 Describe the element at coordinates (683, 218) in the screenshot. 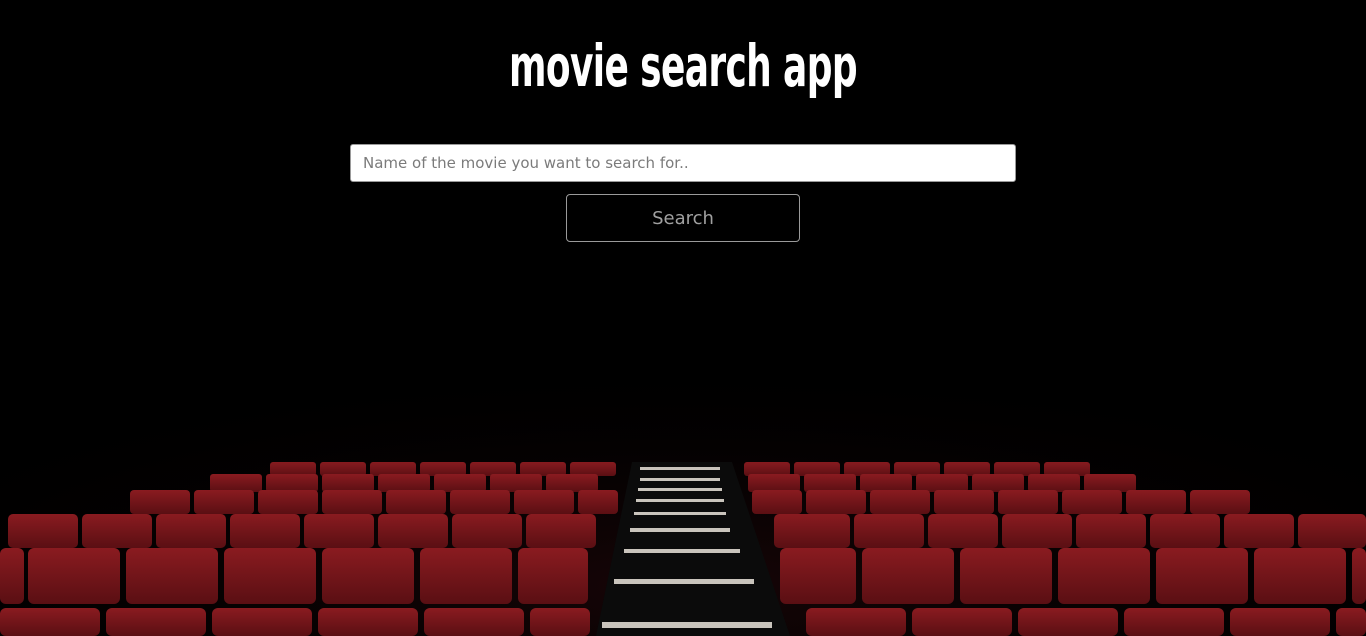

I see `search-button: Search` at that location.